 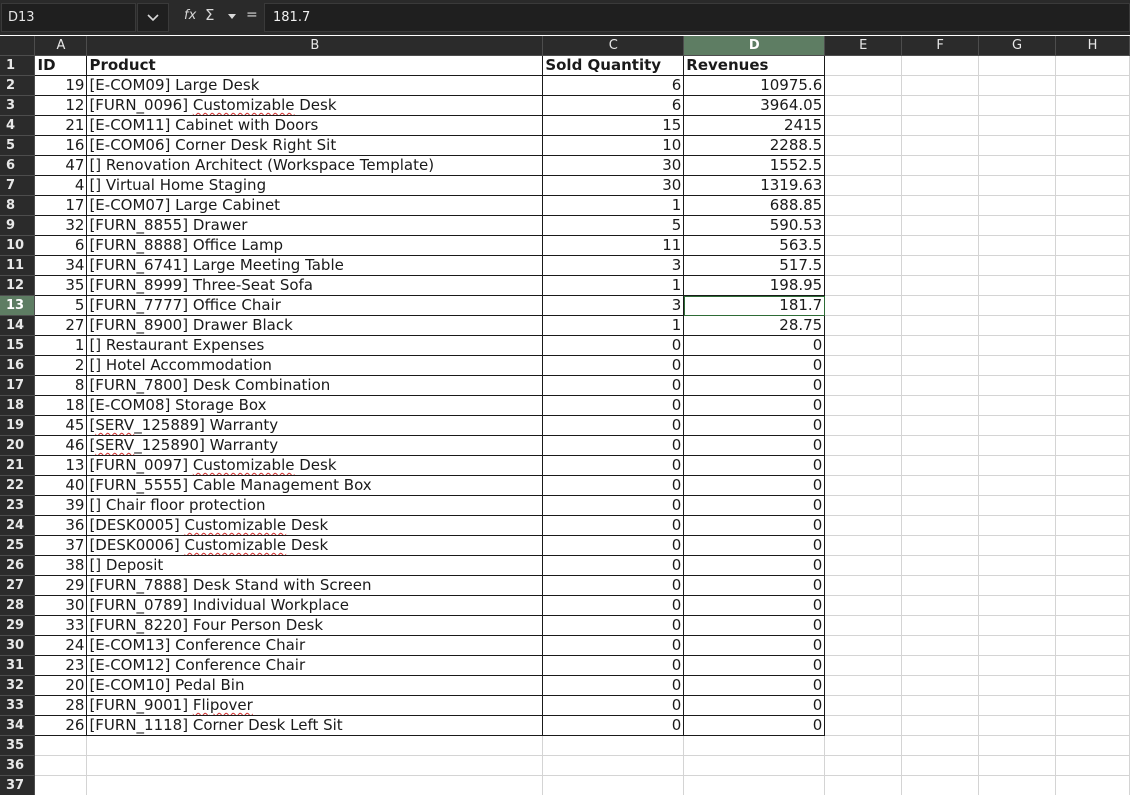 What do you see at coordinates (315, 465) in the screenshot?
I see `cell-product: [FURN_0097] Customizable Desk` at bounding box center [315, 465].